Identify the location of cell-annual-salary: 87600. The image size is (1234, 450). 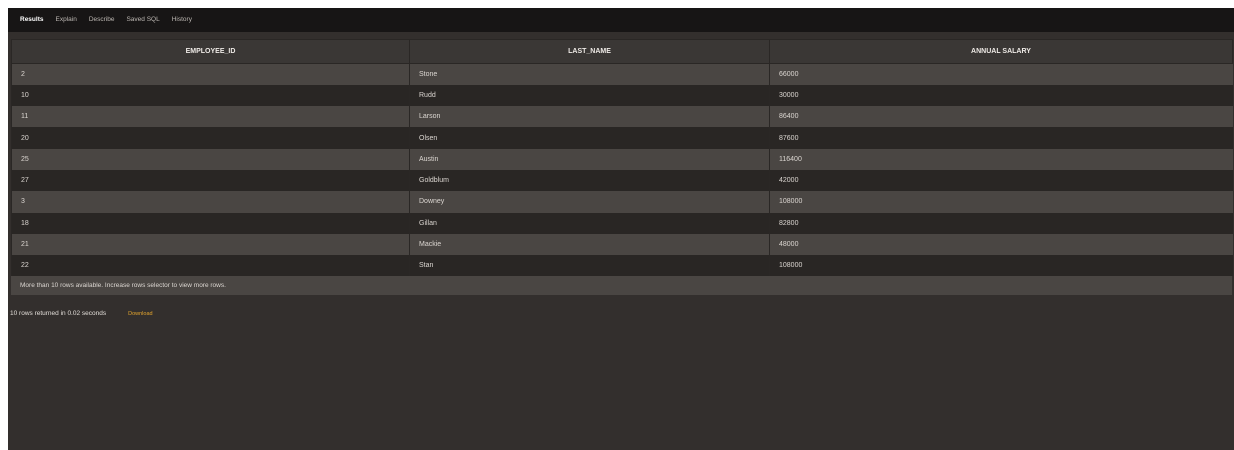
(1001, 138).